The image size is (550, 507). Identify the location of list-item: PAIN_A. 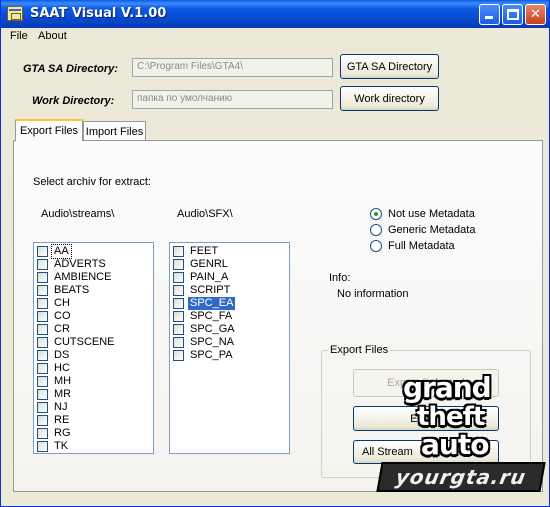
(201, 277).